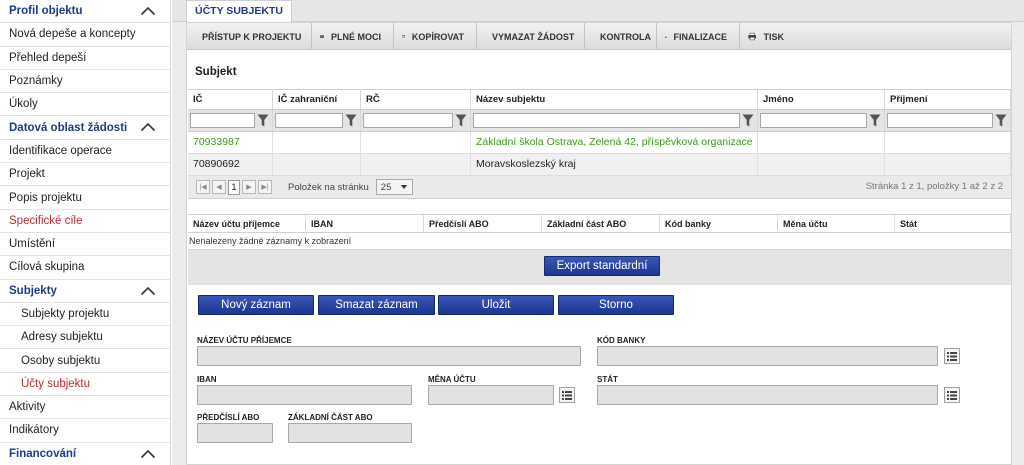 The width and height of the screenshot is (1024, 465). What do you see at coordinates (85, 454) in the screenshot?
I see `sidebar-section-financovani: Financování` at bounding box center [85, 454].